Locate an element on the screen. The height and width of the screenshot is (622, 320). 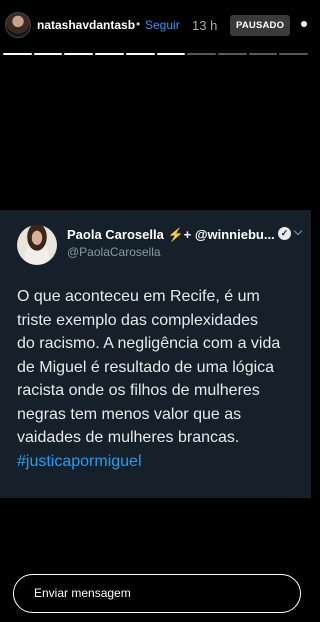
tweet-text-line: de Miguel é resultado de uma lógica is located at coordinates (146, 367).